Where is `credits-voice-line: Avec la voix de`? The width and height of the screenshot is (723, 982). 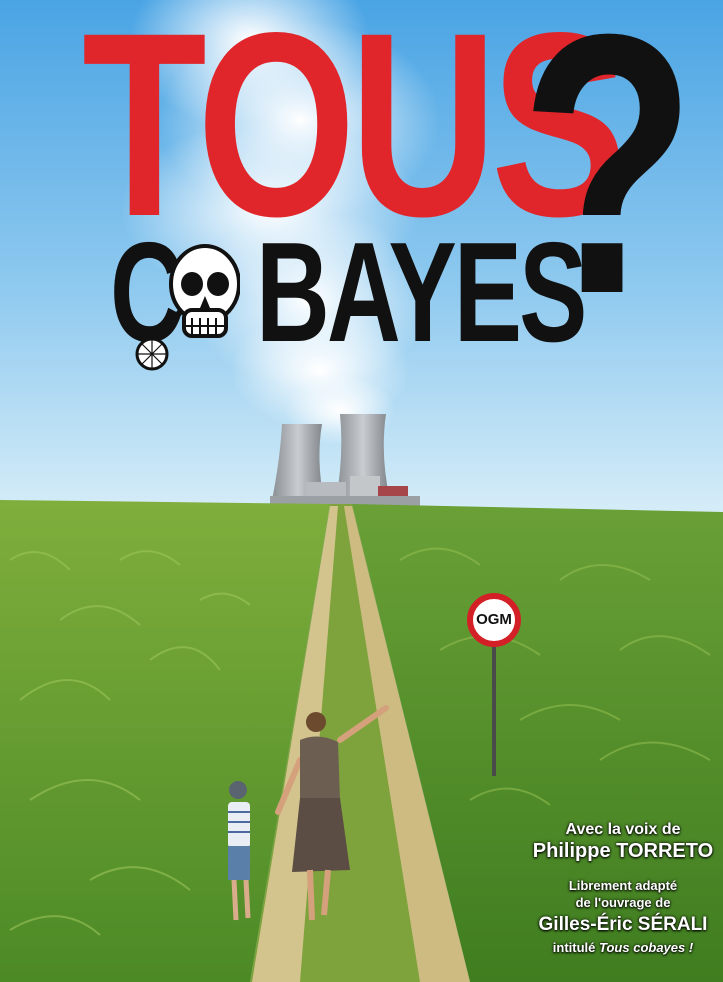
credits-voice-line: Avec la voix de is located at coordinates (623, 829).